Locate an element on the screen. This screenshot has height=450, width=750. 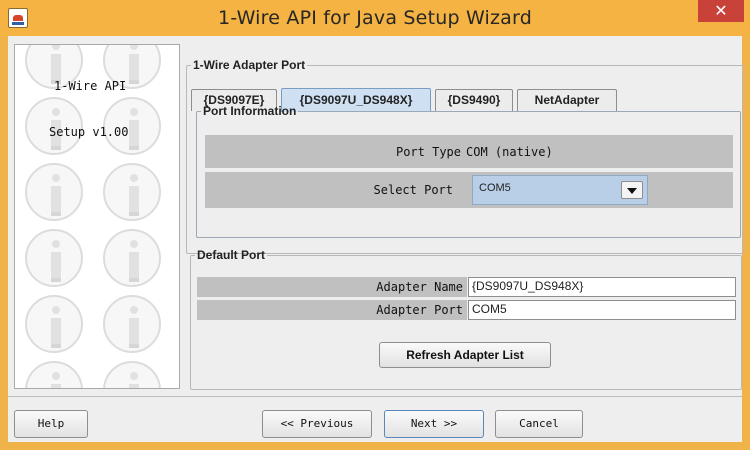
adapter-port-label: Adapter Port is located at coordinates (419, 310).